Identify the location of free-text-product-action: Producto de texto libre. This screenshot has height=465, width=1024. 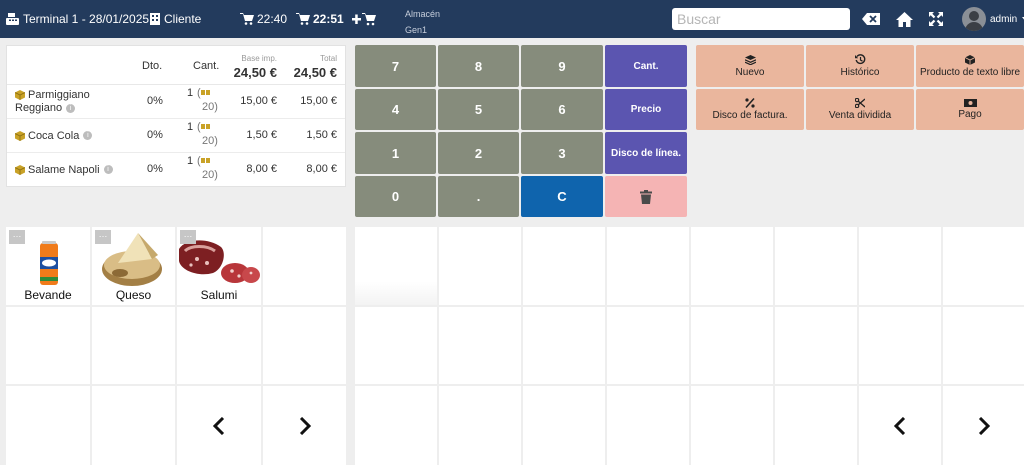
(970, 66).